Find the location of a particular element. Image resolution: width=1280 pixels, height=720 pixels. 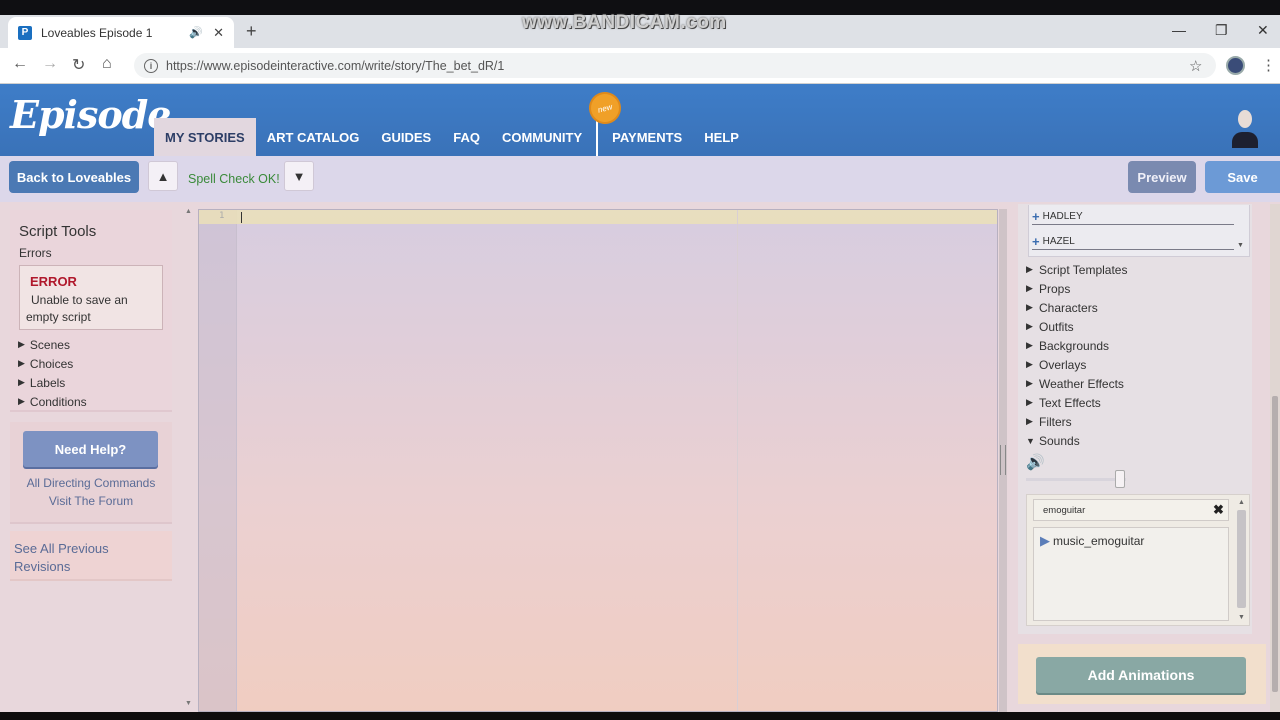

editor-splitter is located at coordinates (1003, 460).